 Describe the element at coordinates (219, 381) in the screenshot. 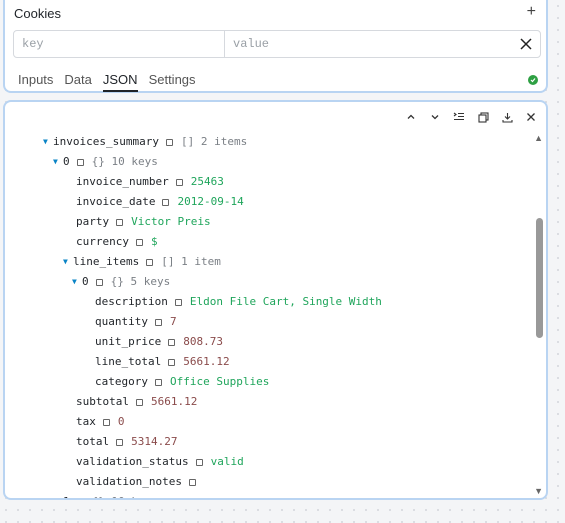

I see `tree-value: Office Supplies` at that location.